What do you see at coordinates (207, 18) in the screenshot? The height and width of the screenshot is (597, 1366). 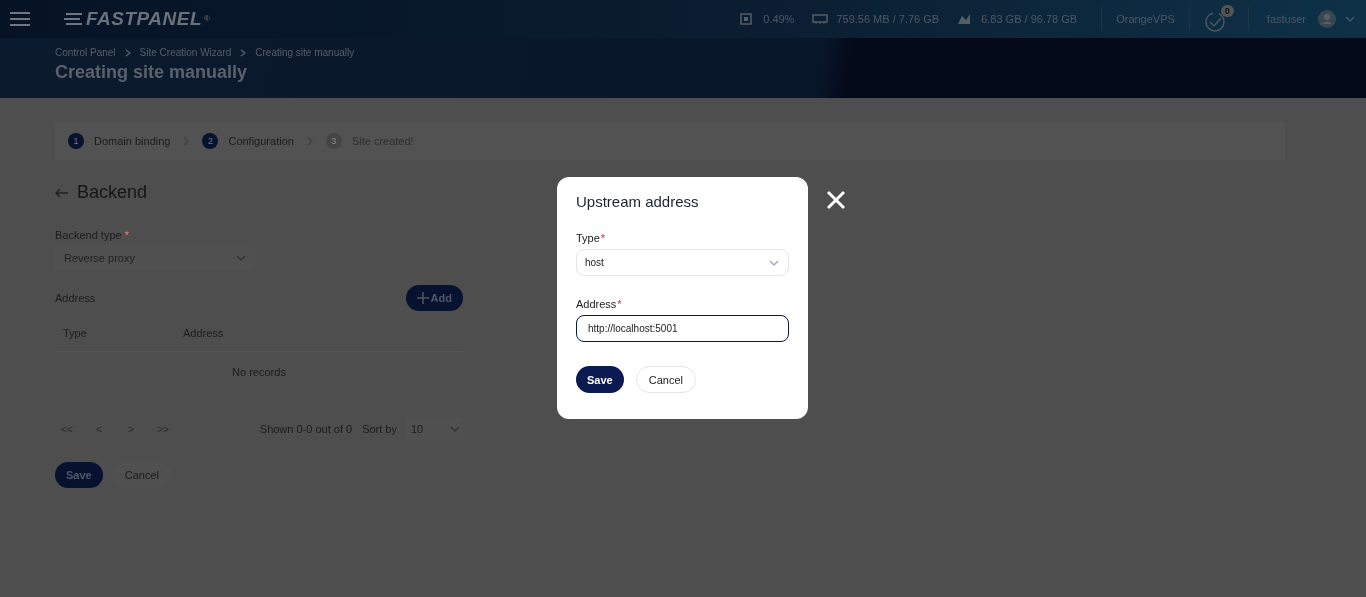 I see `registered-mark: ®` at bounding box center [207, 18].